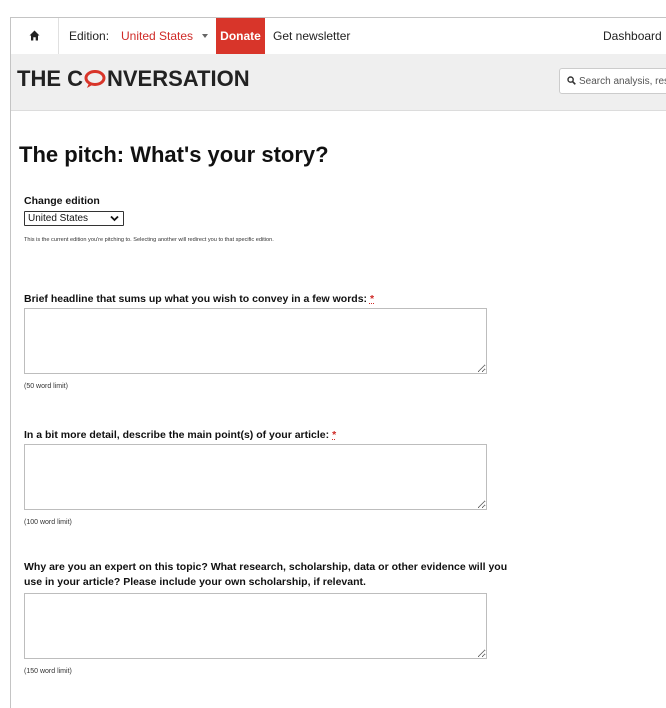 The width and height of the screenshot is (666, 708). I want to click on logo-text-left: THE C, so click(50, 78).